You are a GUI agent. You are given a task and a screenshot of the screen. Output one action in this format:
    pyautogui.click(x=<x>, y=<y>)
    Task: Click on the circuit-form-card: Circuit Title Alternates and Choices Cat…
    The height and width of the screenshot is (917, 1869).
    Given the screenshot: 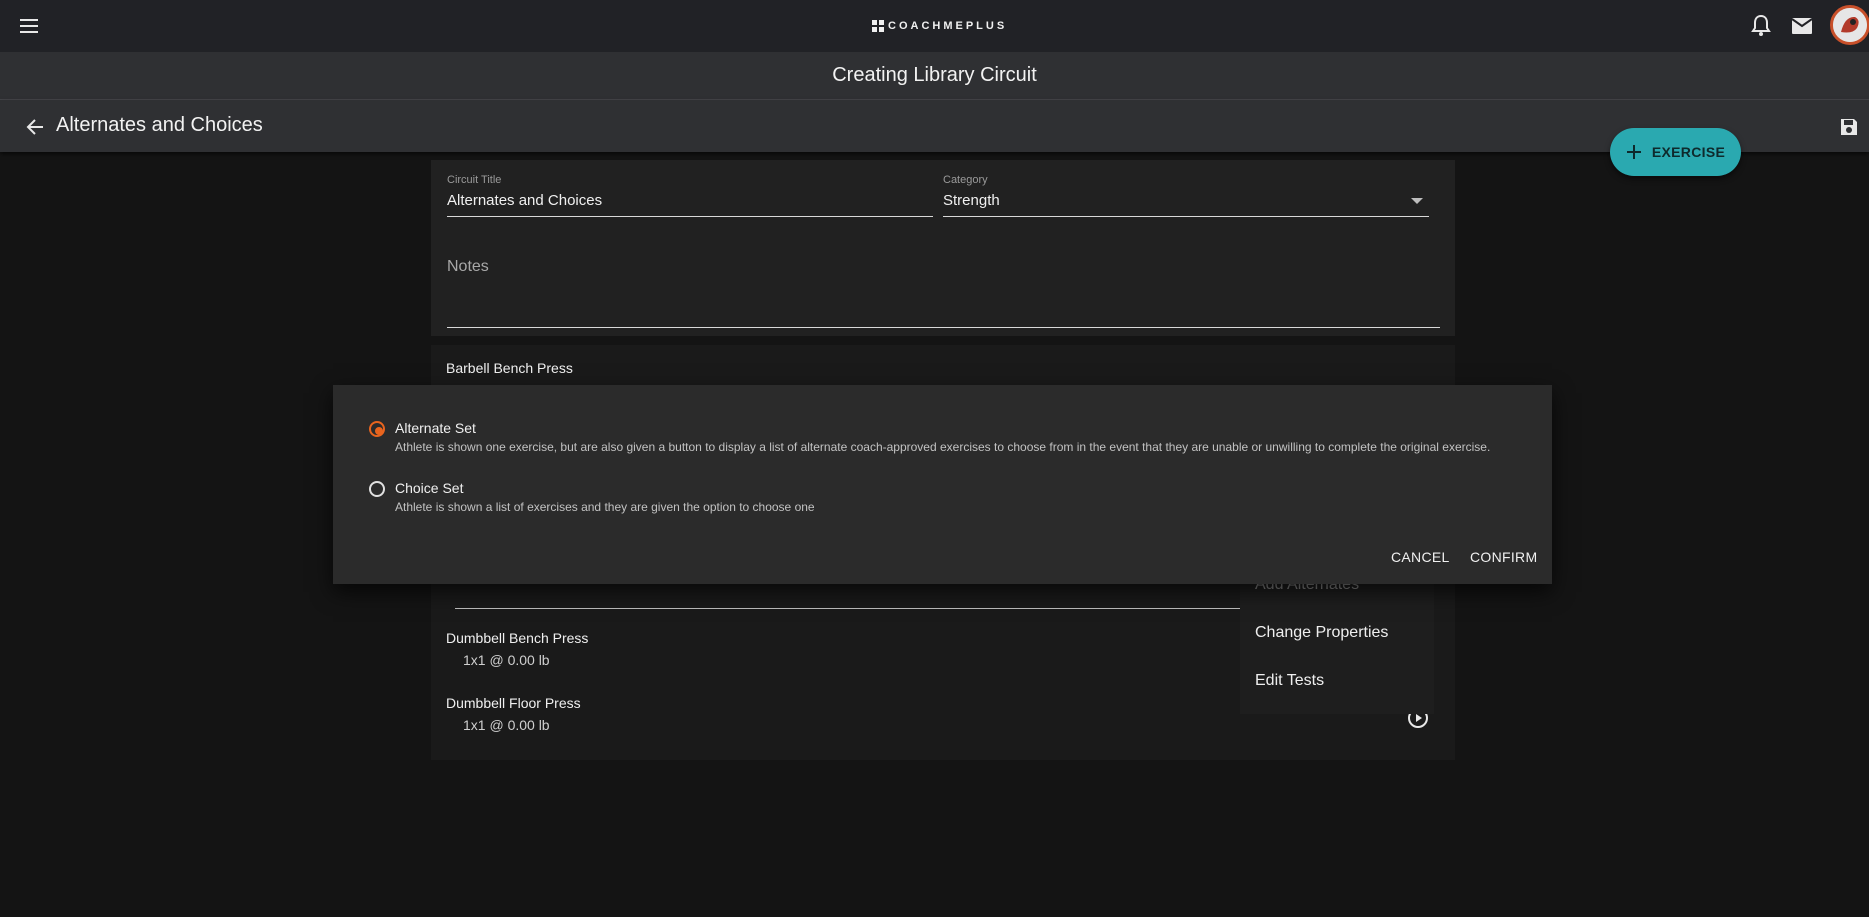 What is the action you would take?
    pyautogui.click(x=943, y=248)
    